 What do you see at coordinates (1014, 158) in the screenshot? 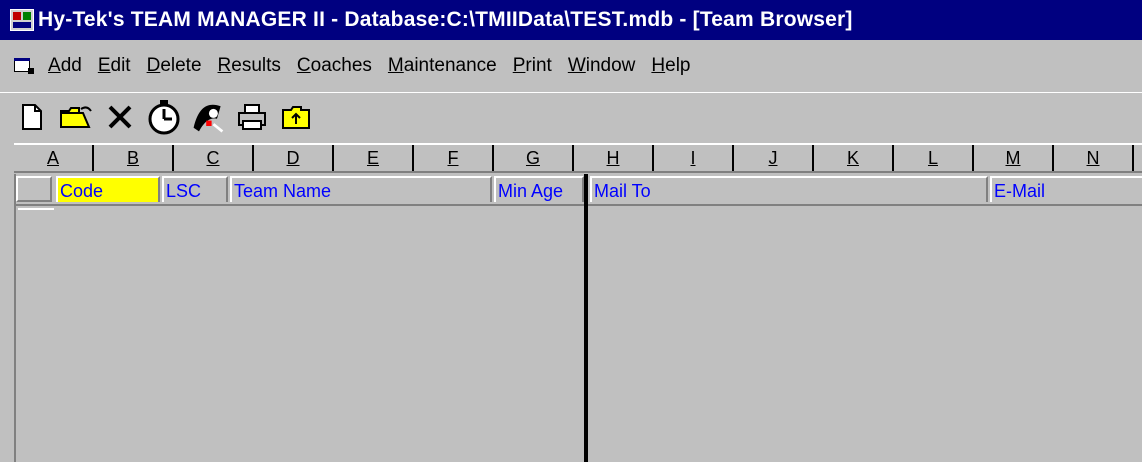
I see `column-m-header: M` at bounding box center [1014, 158].